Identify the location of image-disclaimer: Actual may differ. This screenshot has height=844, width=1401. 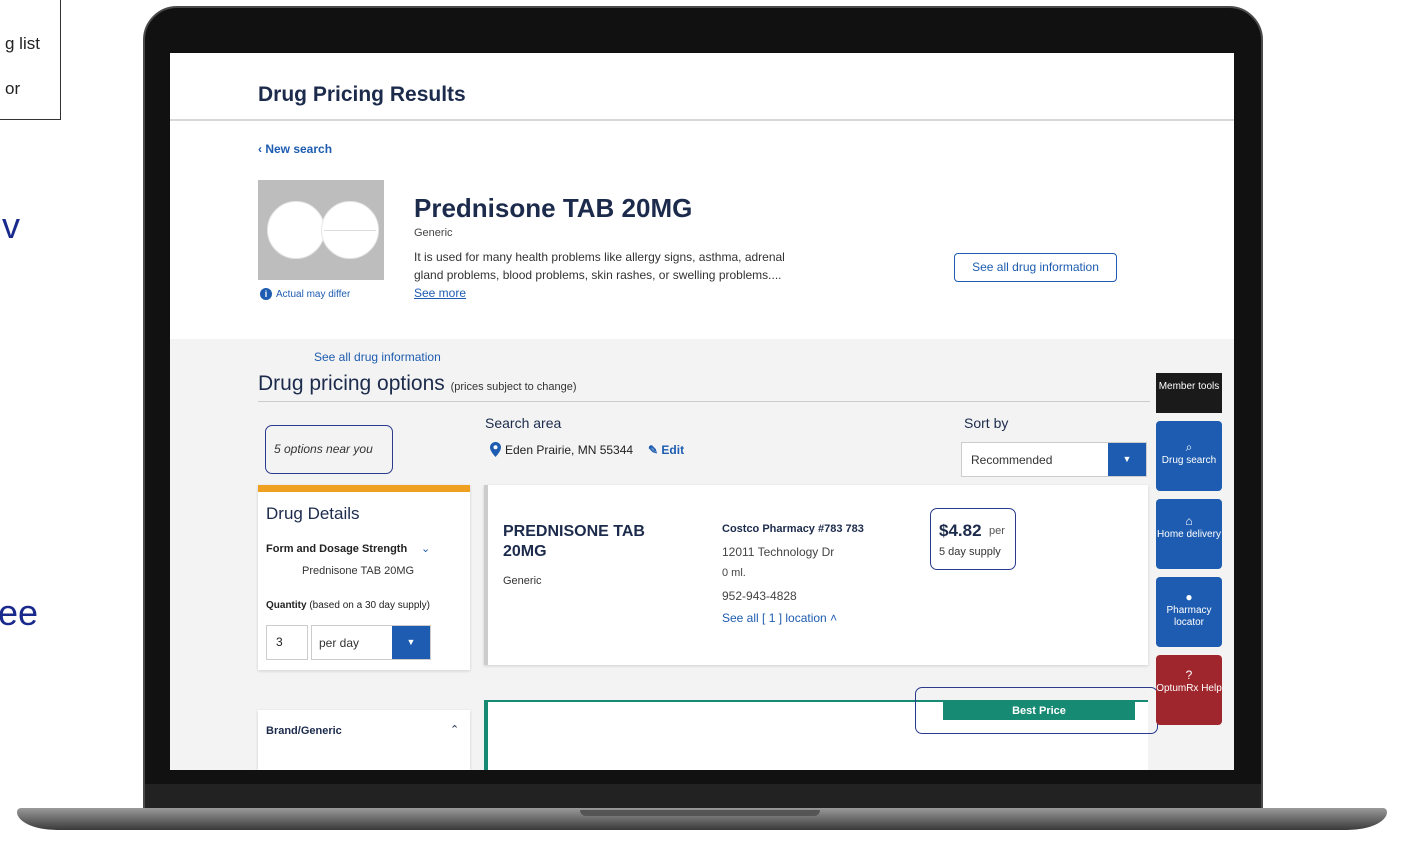
(313, 294).